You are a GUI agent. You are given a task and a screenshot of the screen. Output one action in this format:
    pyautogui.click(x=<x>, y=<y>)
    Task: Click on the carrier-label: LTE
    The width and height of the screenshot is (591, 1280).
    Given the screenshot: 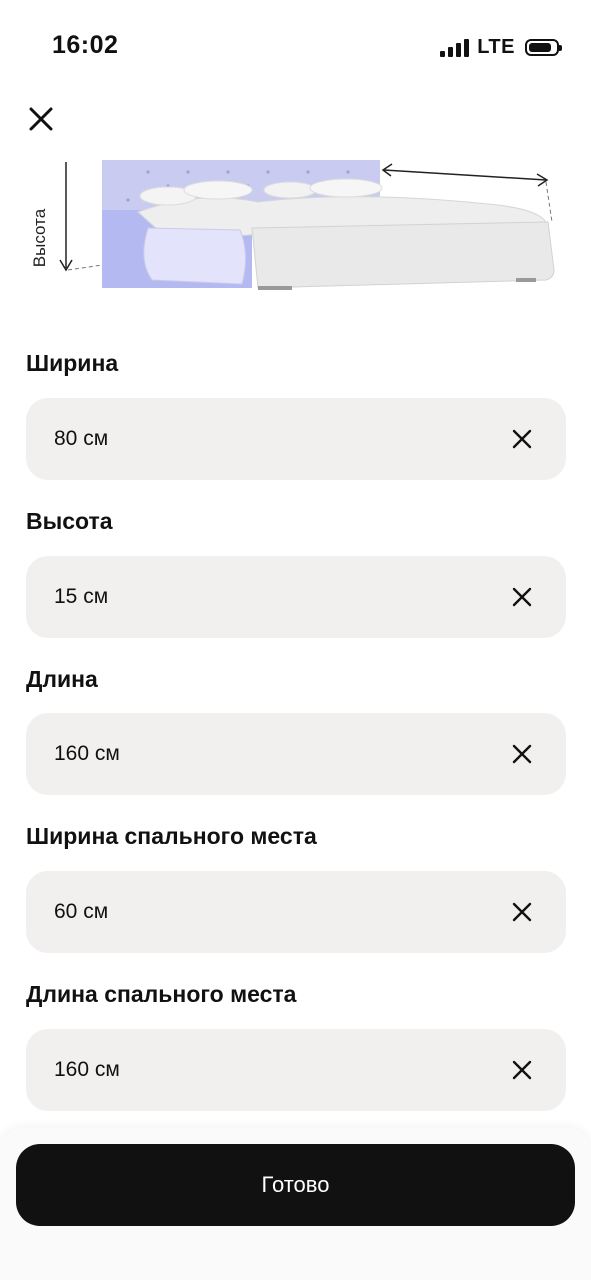 What is the action you would take?
    pyautogui.click(x=496, y=47)
    